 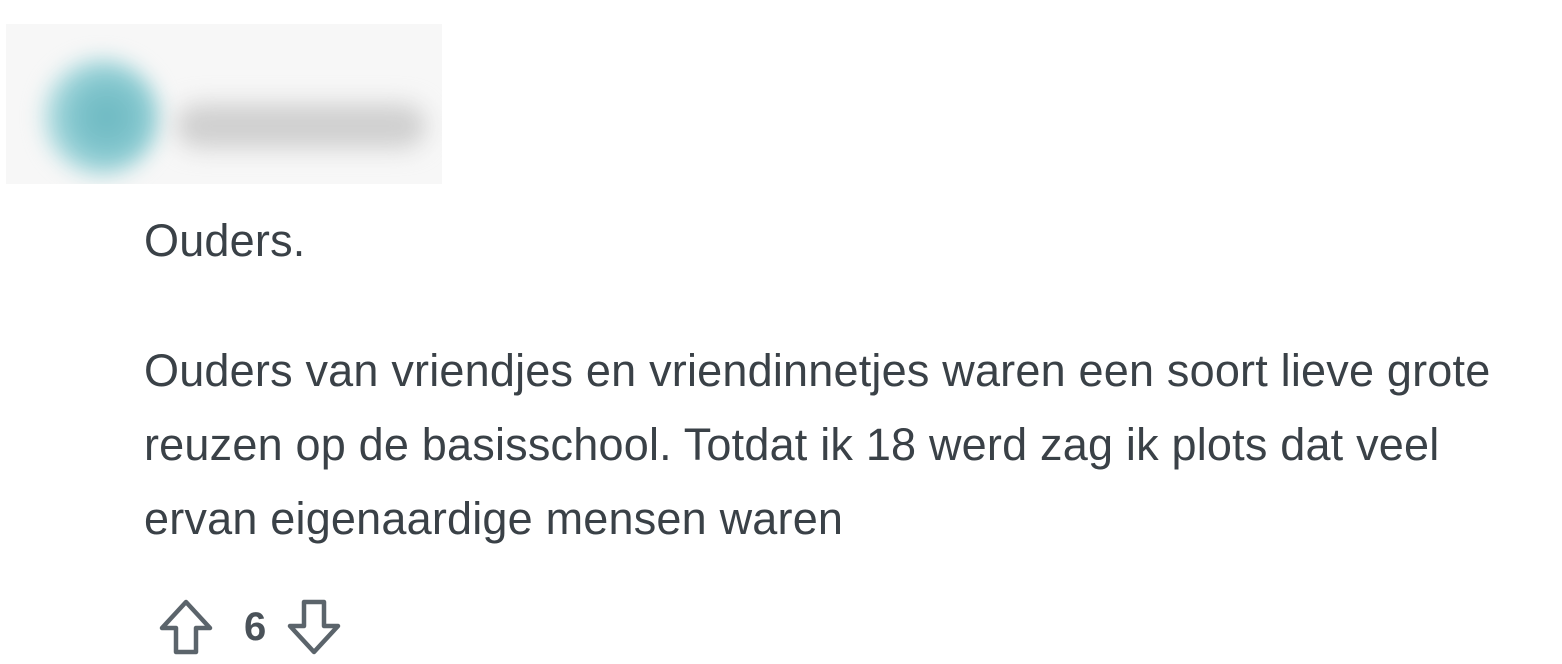 I want to click on upvote-button, so click(x=186, y=627).